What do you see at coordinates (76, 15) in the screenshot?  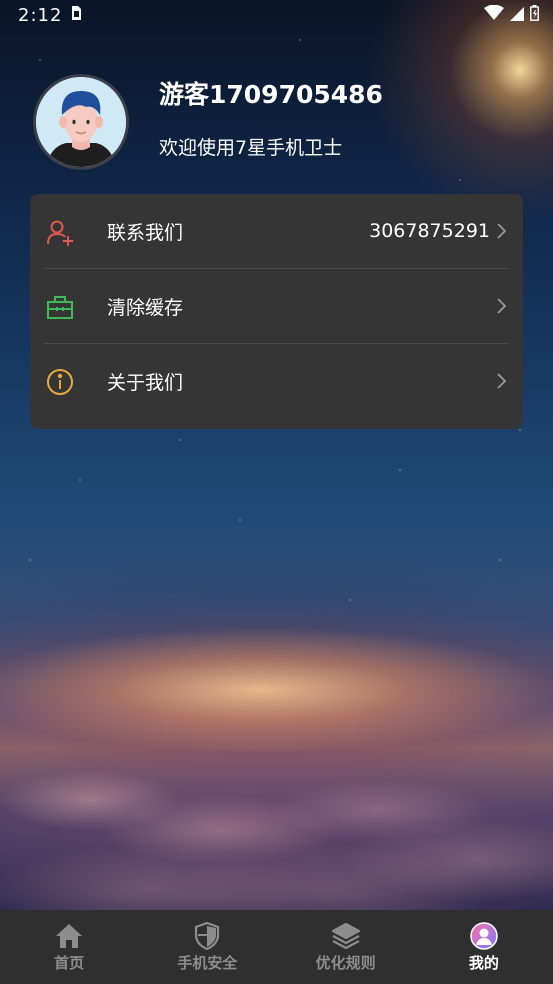 I see `sim-icon` at bounding box center [76, 15].